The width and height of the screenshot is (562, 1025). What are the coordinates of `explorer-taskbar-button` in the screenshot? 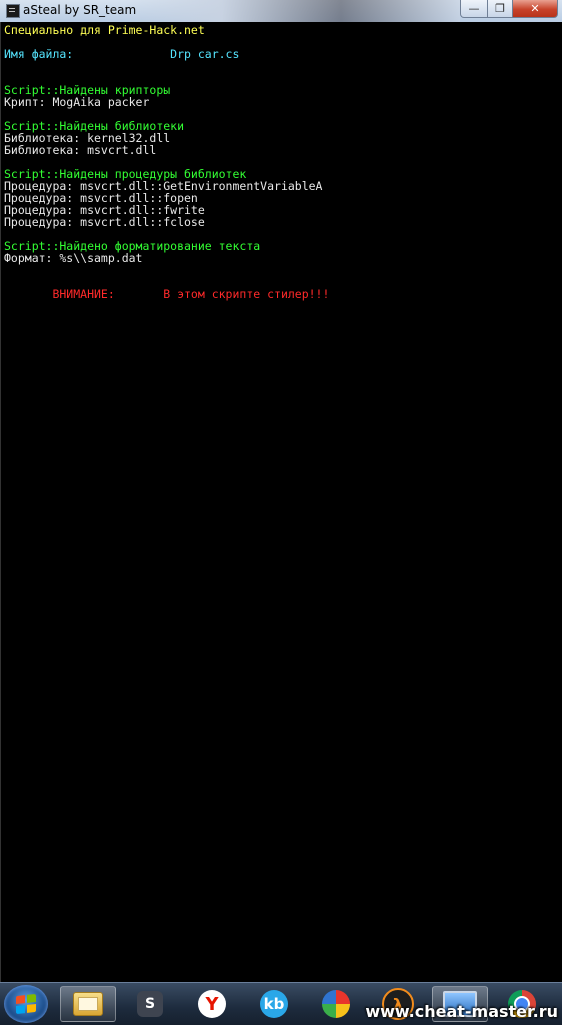 It's located at (88, 1004).